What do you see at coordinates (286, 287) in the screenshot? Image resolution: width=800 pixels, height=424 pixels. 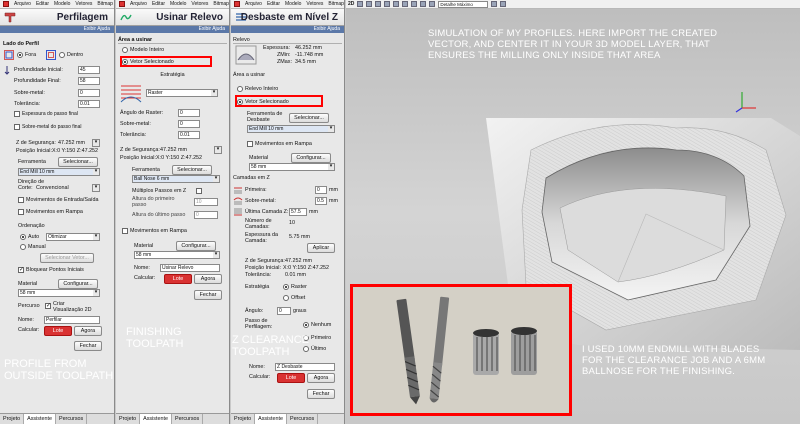 I see `raster-radio` at bounding box center [286, 287].